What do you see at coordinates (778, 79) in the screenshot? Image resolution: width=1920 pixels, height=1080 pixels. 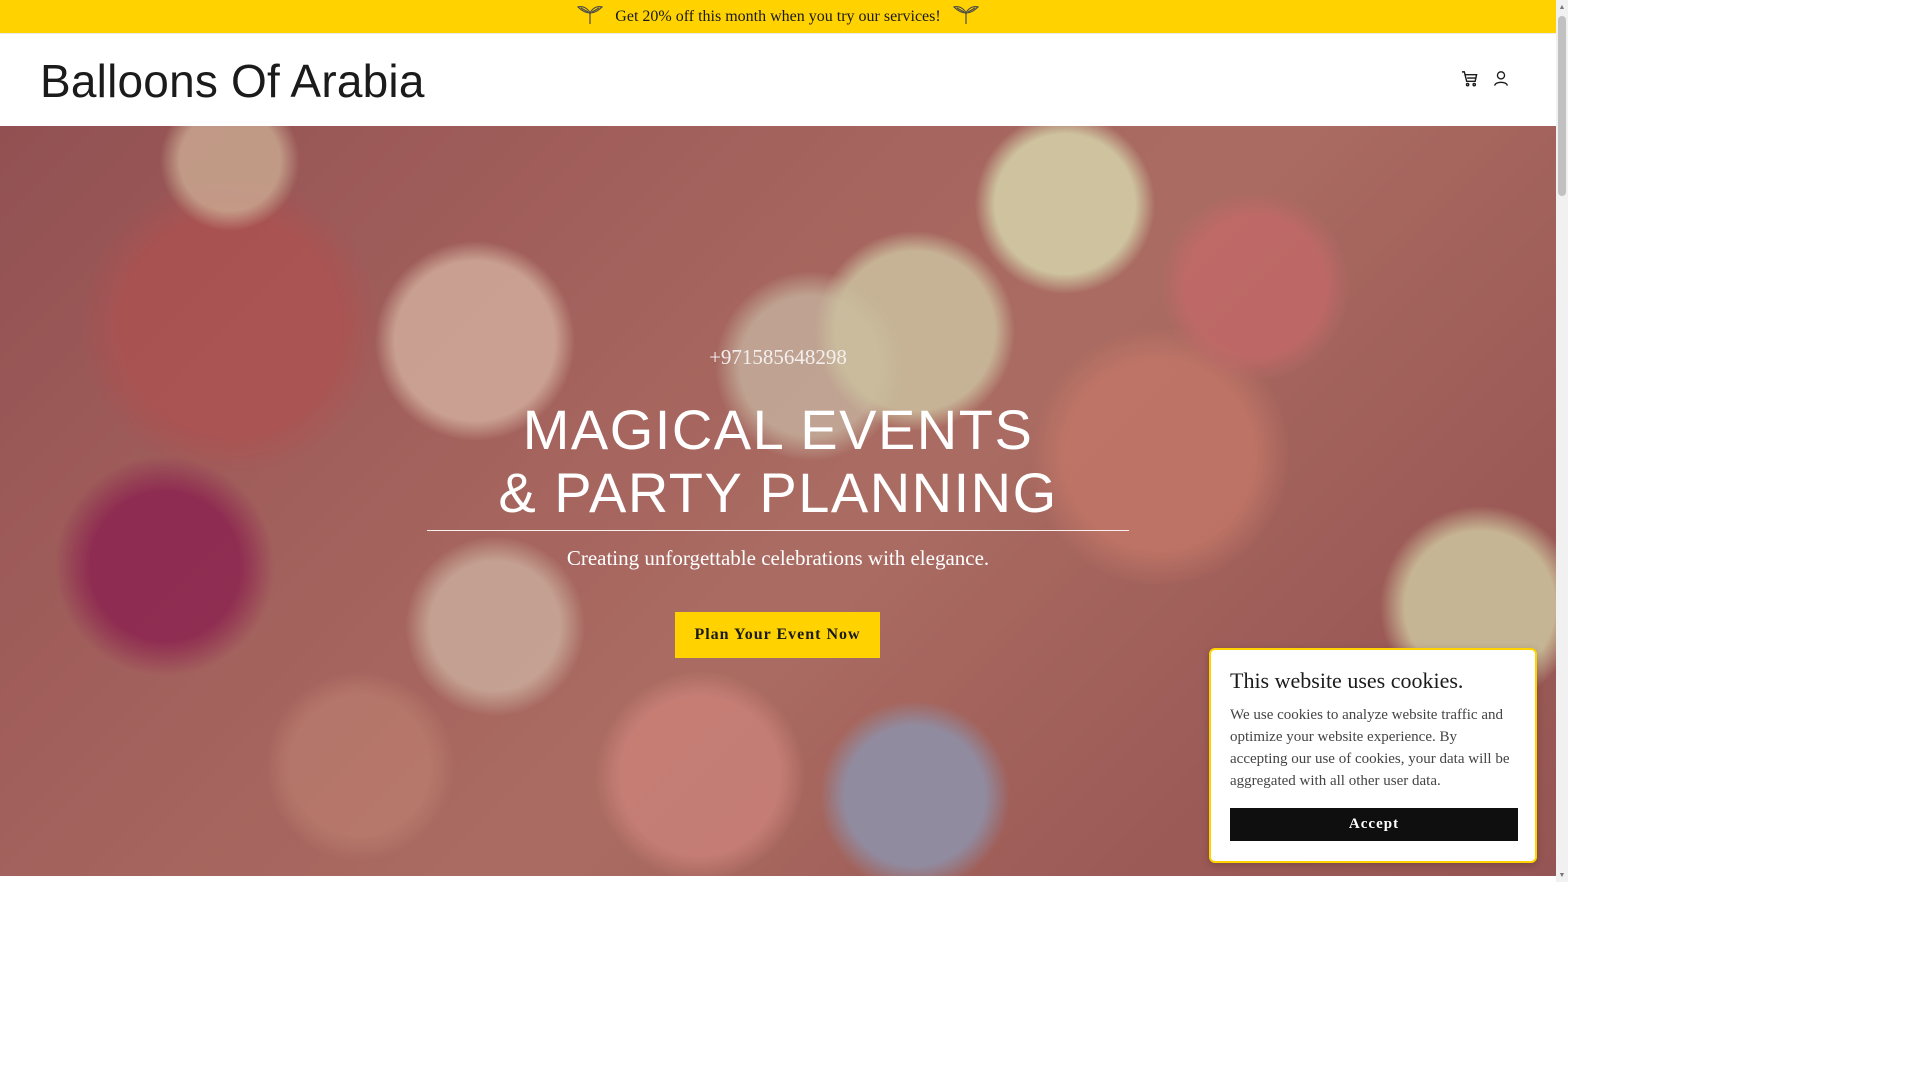 I see `site-header: Balloons Of Arabia` at bounding box center [778, 79].